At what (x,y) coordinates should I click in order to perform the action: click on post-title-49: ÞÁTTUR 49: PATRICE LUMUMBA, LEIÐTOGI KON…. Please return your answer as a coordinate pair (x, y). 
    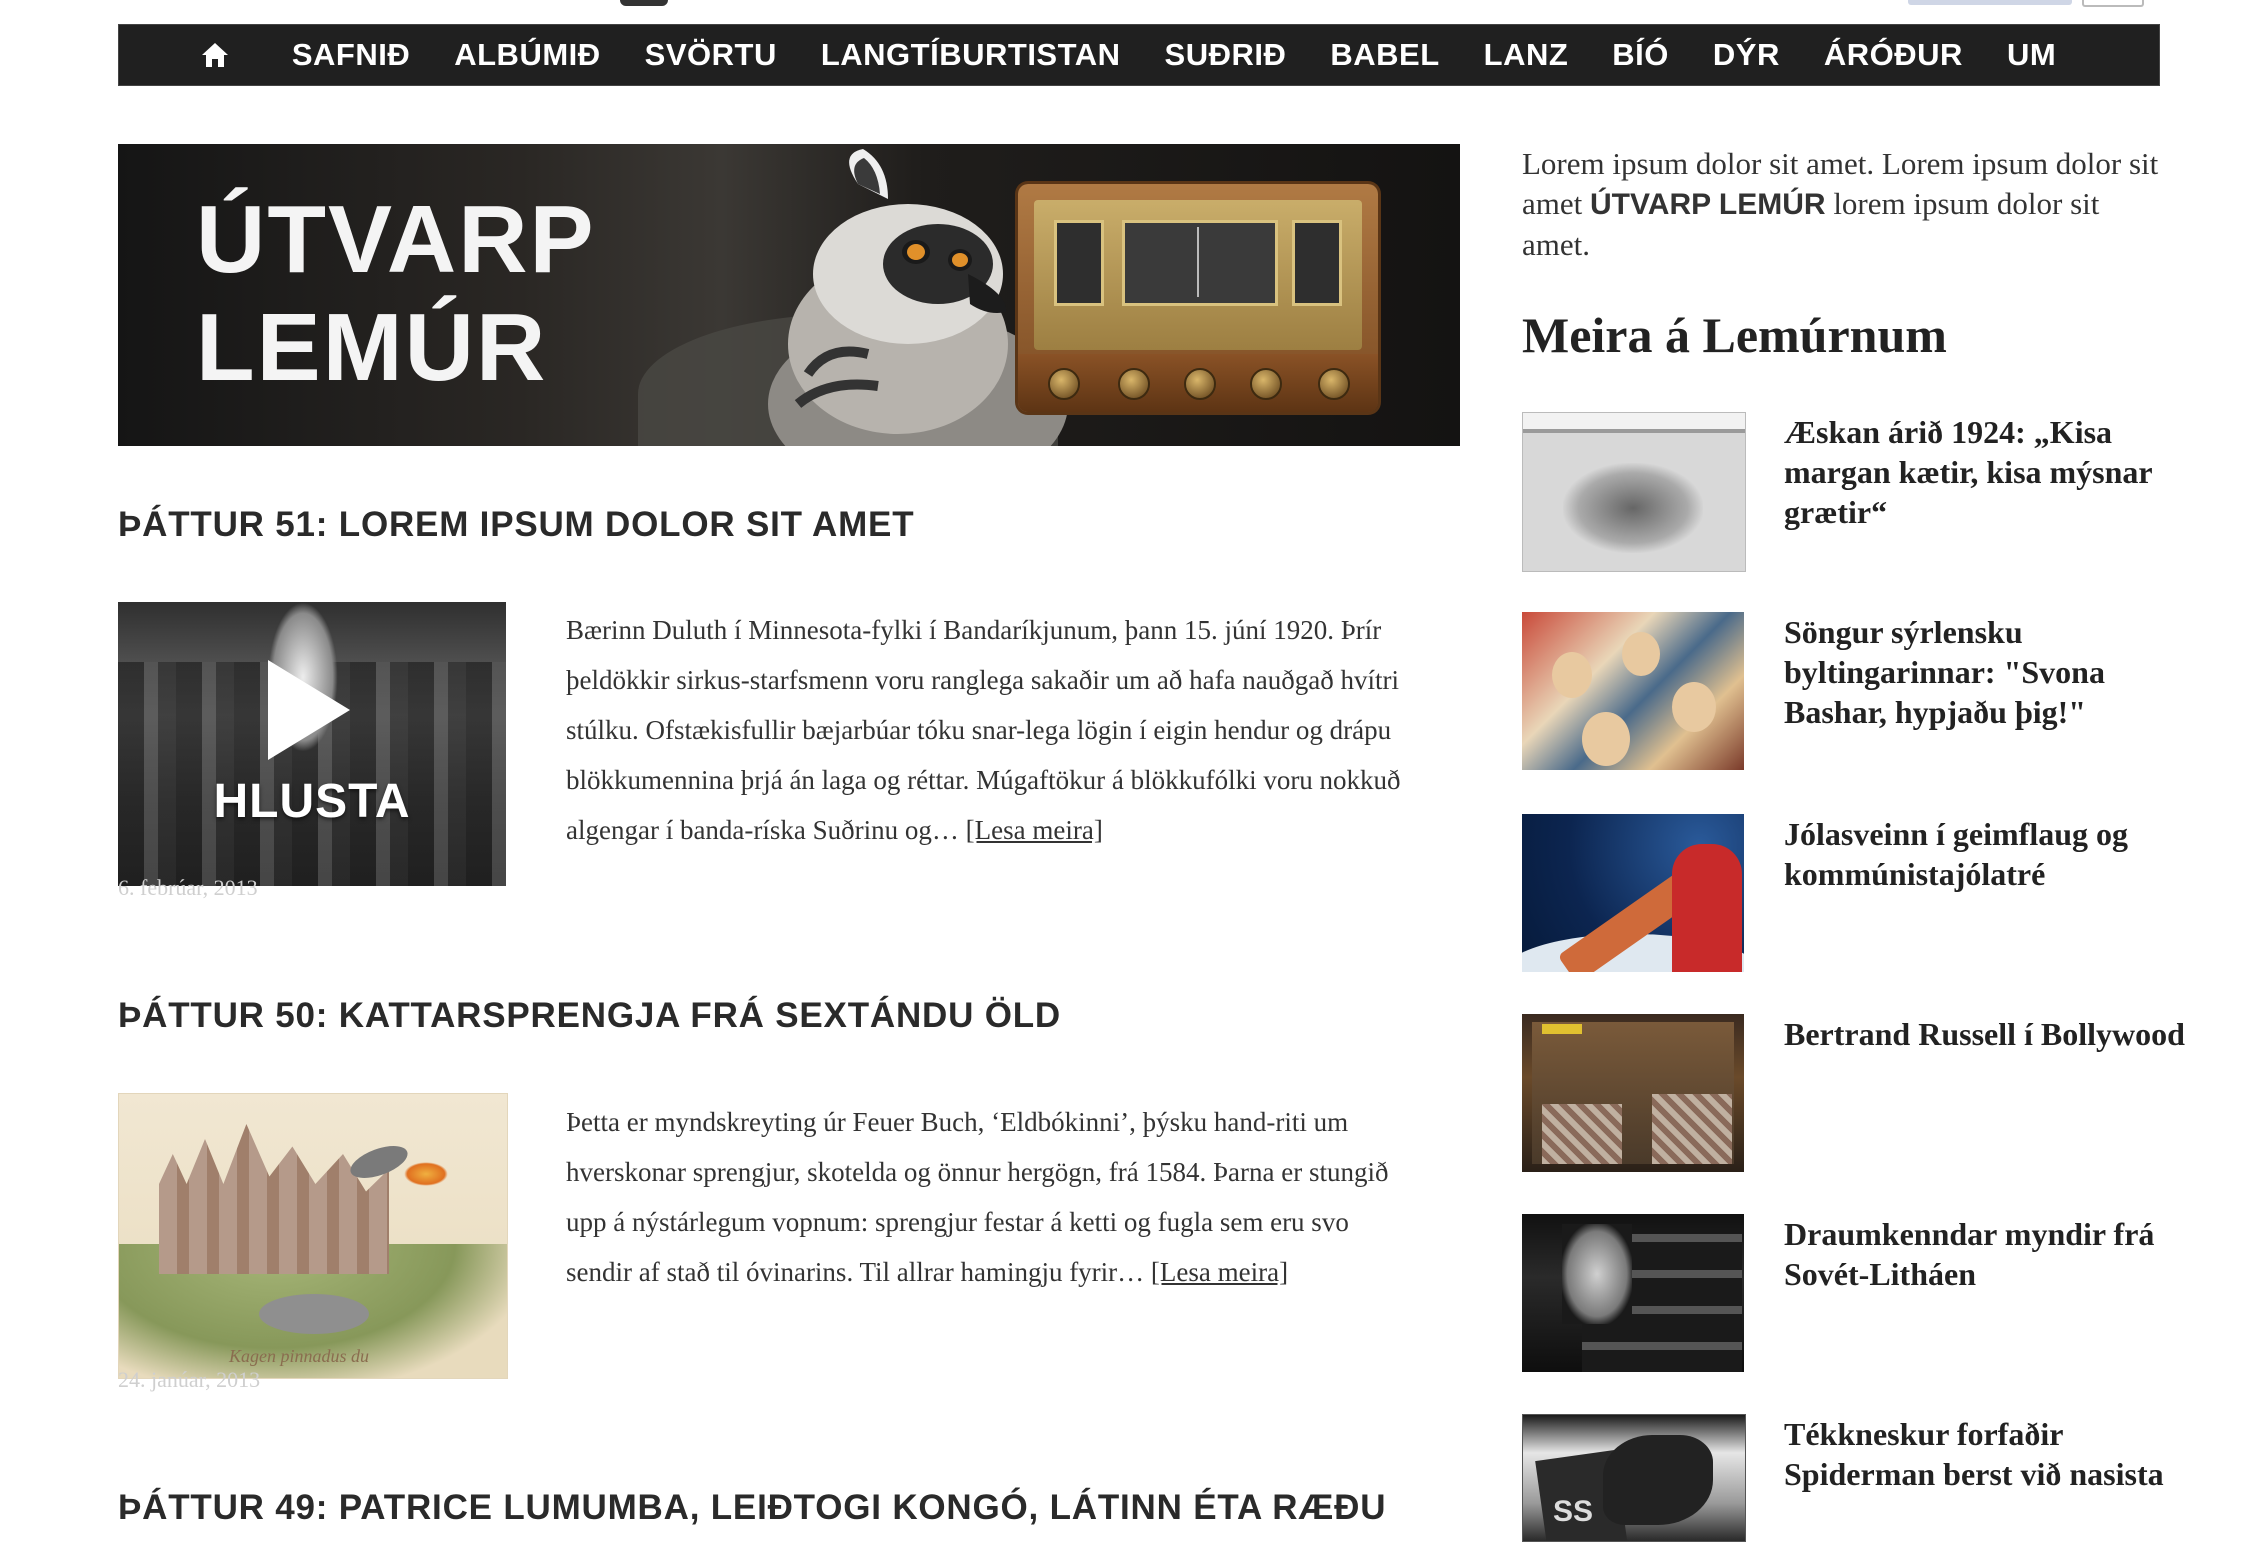
    Looking at the image, I should click on (752, 1508).